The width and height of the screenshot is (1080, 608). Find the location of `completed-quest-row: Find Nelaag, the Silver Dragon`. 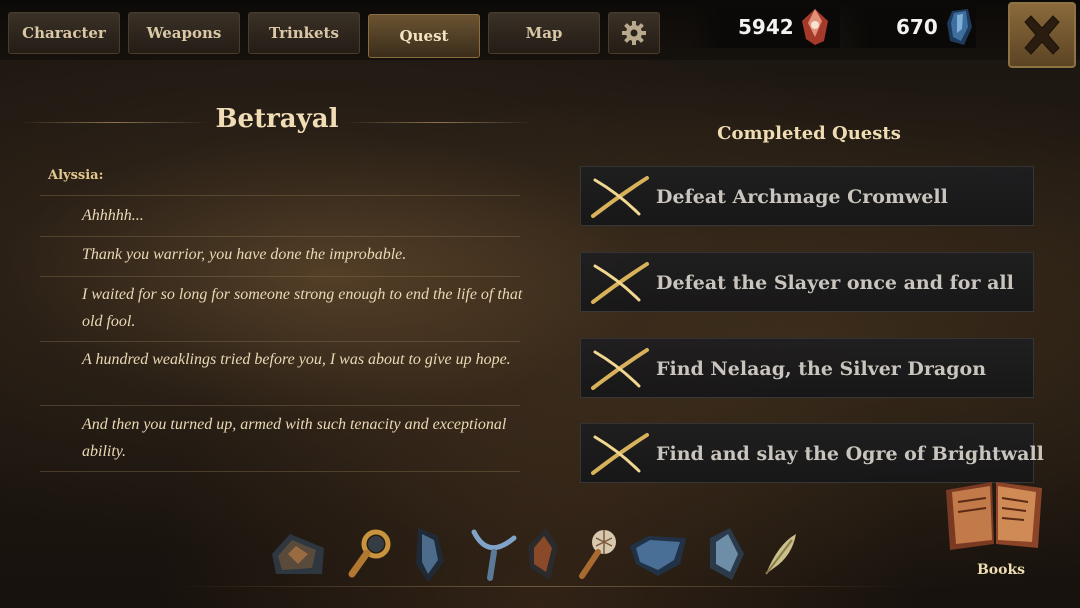

completed-quest-row: Find Nelaag, the Silver Dragon is located at coordinates (807, 368).